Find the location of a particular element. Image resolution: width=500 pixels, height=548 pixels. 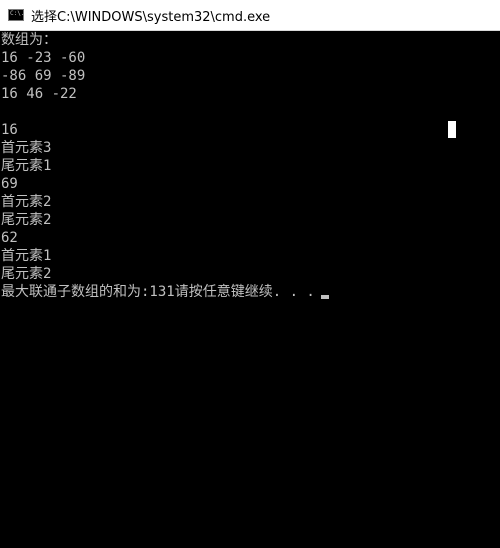

result-text: 最大联通子数组的和为:131请按任意键继续. . . is located at coordinates (158, 292).